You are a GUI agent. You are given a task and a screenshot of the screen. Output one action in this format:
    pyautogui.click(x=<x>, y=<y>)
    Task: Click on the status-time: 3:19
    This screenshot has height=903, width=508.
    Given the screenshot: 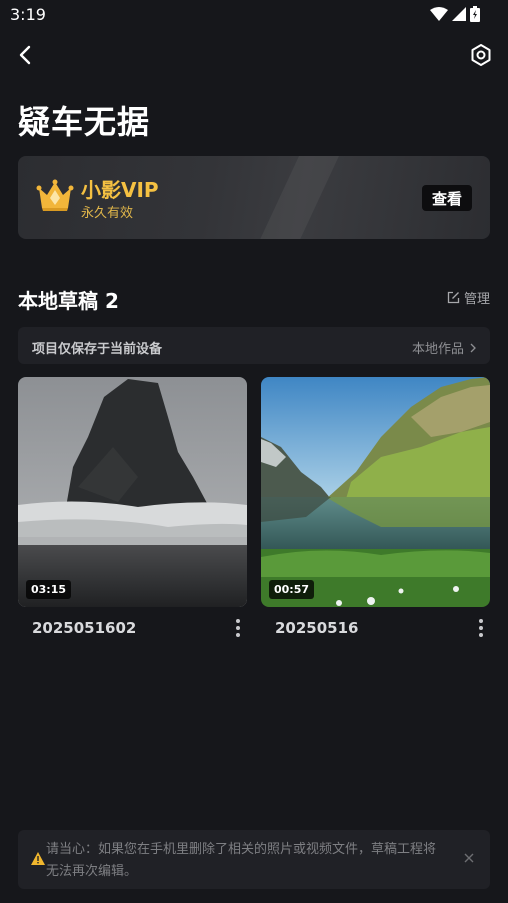 What is the action you would take?
    pyautogui.click(x=28, y=14)
    